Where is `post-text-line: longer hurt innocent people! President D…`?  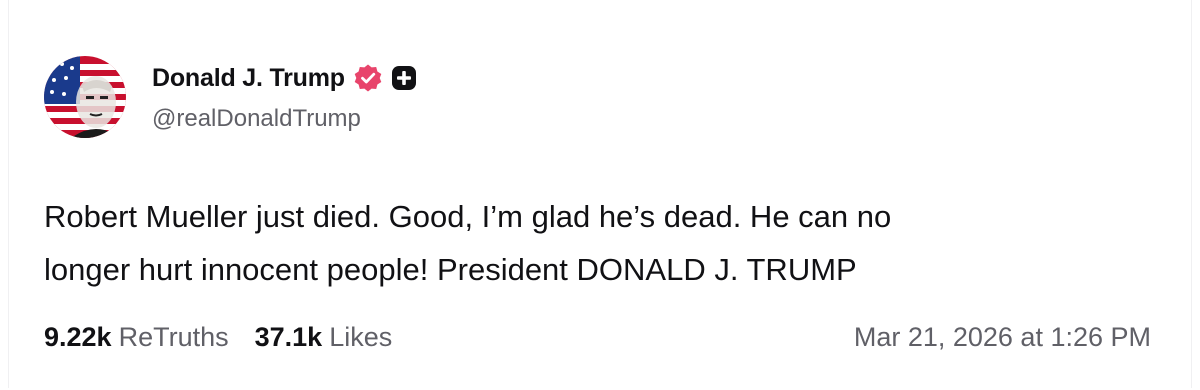 post-text-line: longer hurt innocent people! President D… is located at coordinates (450, 269).